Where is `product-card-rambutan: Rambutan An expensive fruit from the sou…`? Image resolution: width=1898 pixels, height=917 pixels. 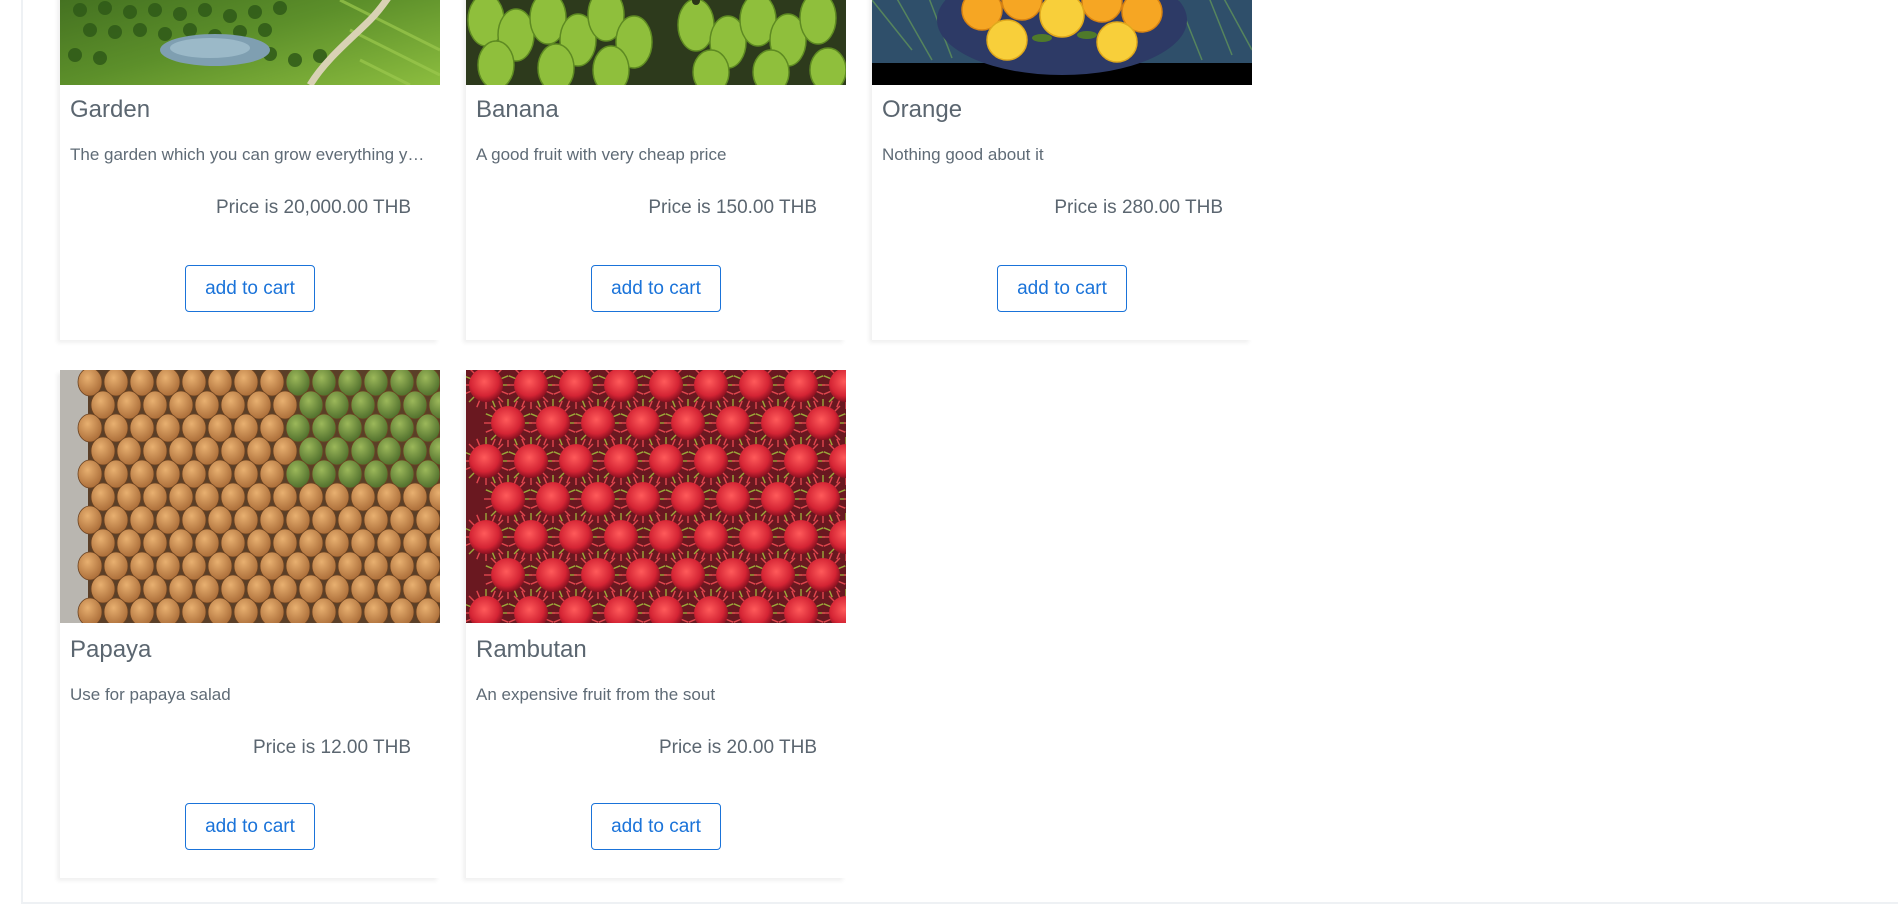
product-card-rambutan: Rambutan An expensive fruit from the sou… is located at coordinates (656, 624).